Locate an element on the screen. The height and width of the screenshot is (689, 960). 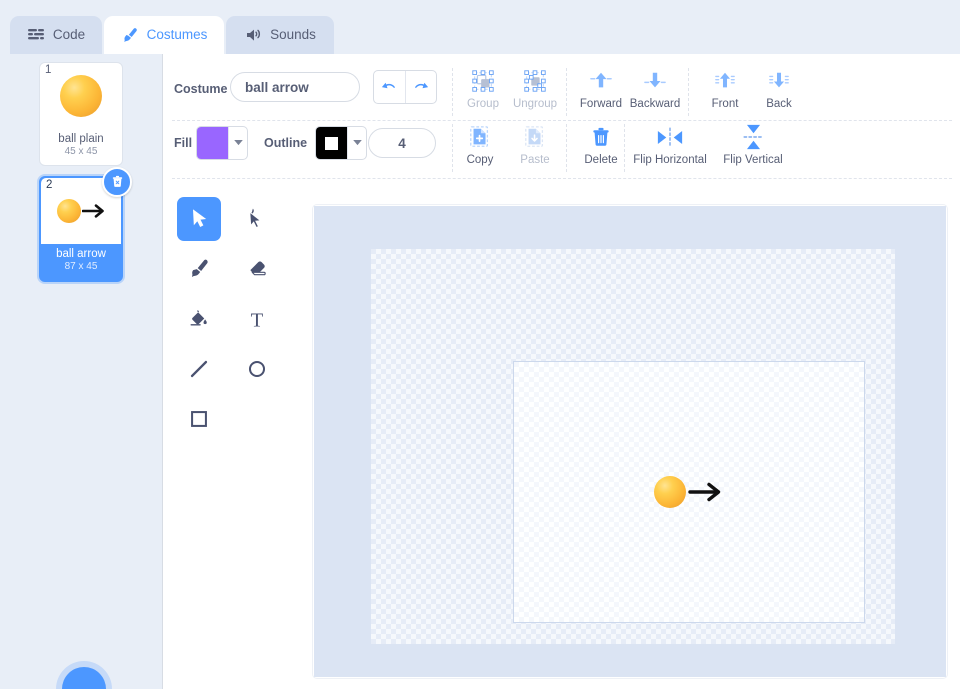
line-tool is located at coordinates (199, 369).